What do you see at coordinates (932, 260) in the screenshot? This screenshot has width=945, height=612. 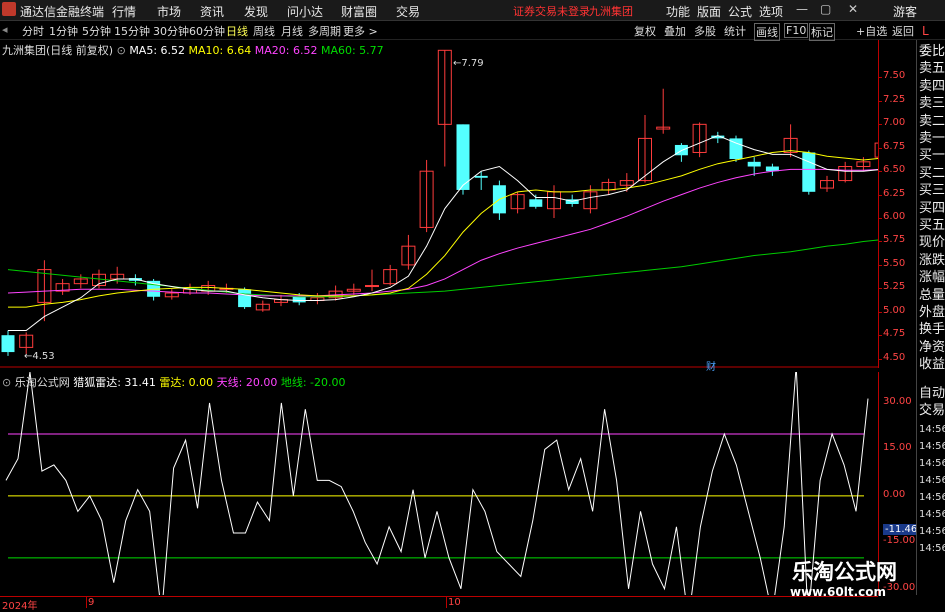 I see `quote-label: 涨跌` at bounding box center [932, 260].